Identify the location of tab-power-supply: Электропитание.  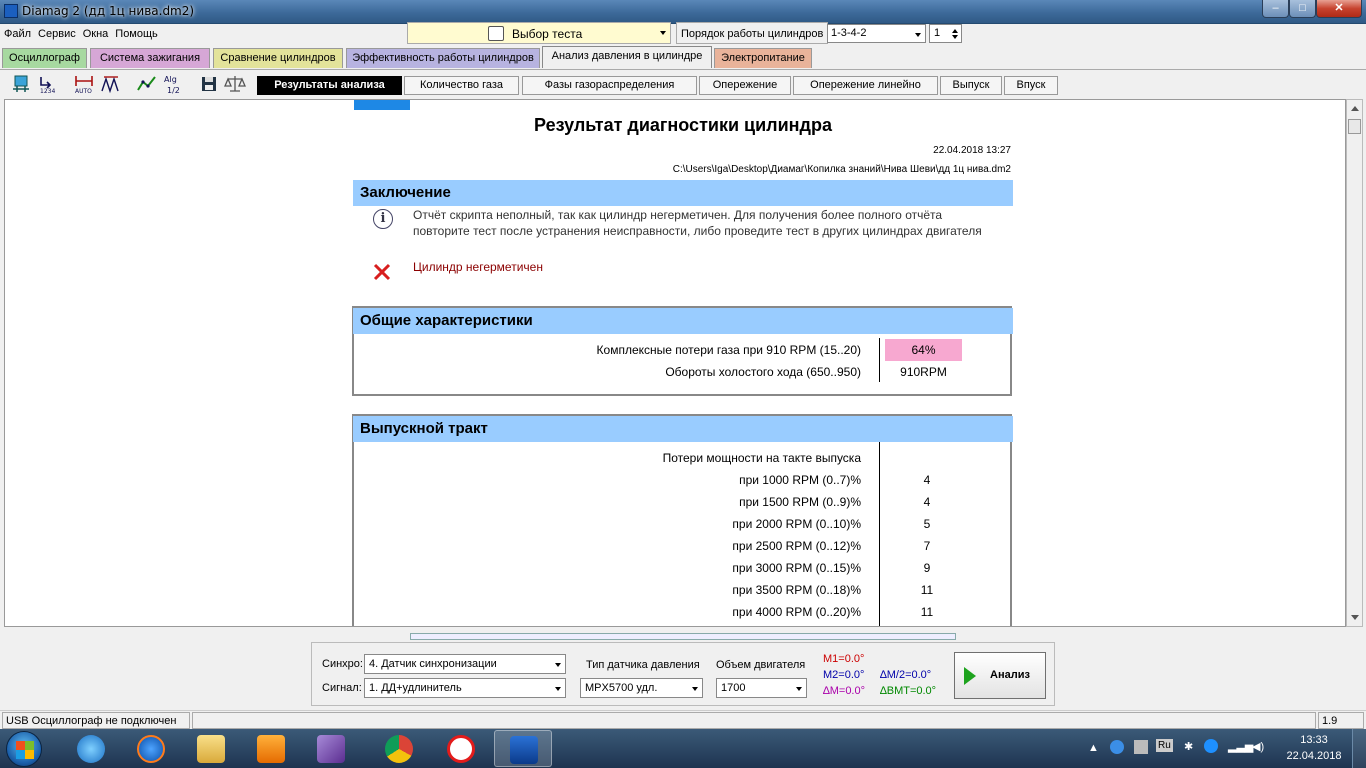
(763, 58).